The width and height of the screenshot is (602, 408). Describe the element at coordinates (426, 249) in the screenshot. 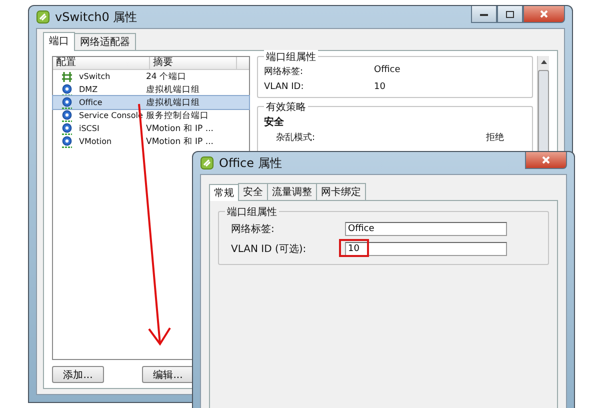

I see `input-field: 10` at that location.